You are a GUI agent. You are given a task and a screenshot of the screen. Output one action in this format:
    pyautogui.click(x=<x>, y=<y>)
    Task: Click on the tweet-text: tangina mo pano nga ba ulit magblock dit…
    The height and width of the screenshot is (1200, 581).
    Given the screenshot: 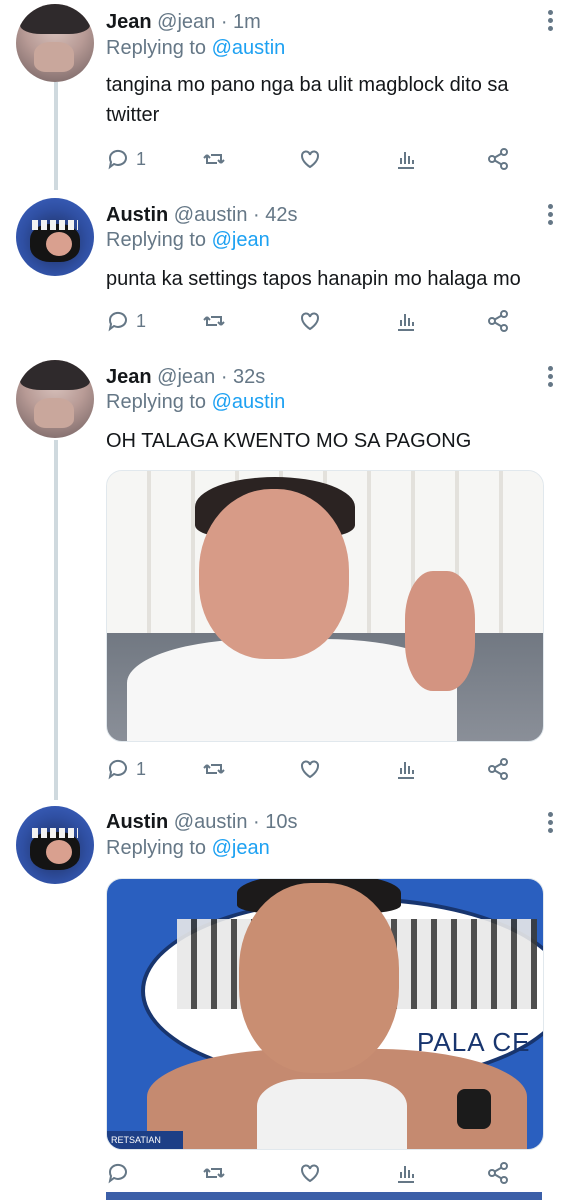 What is the action you would take?
    pyautogui.click(x=307, y=100)
    